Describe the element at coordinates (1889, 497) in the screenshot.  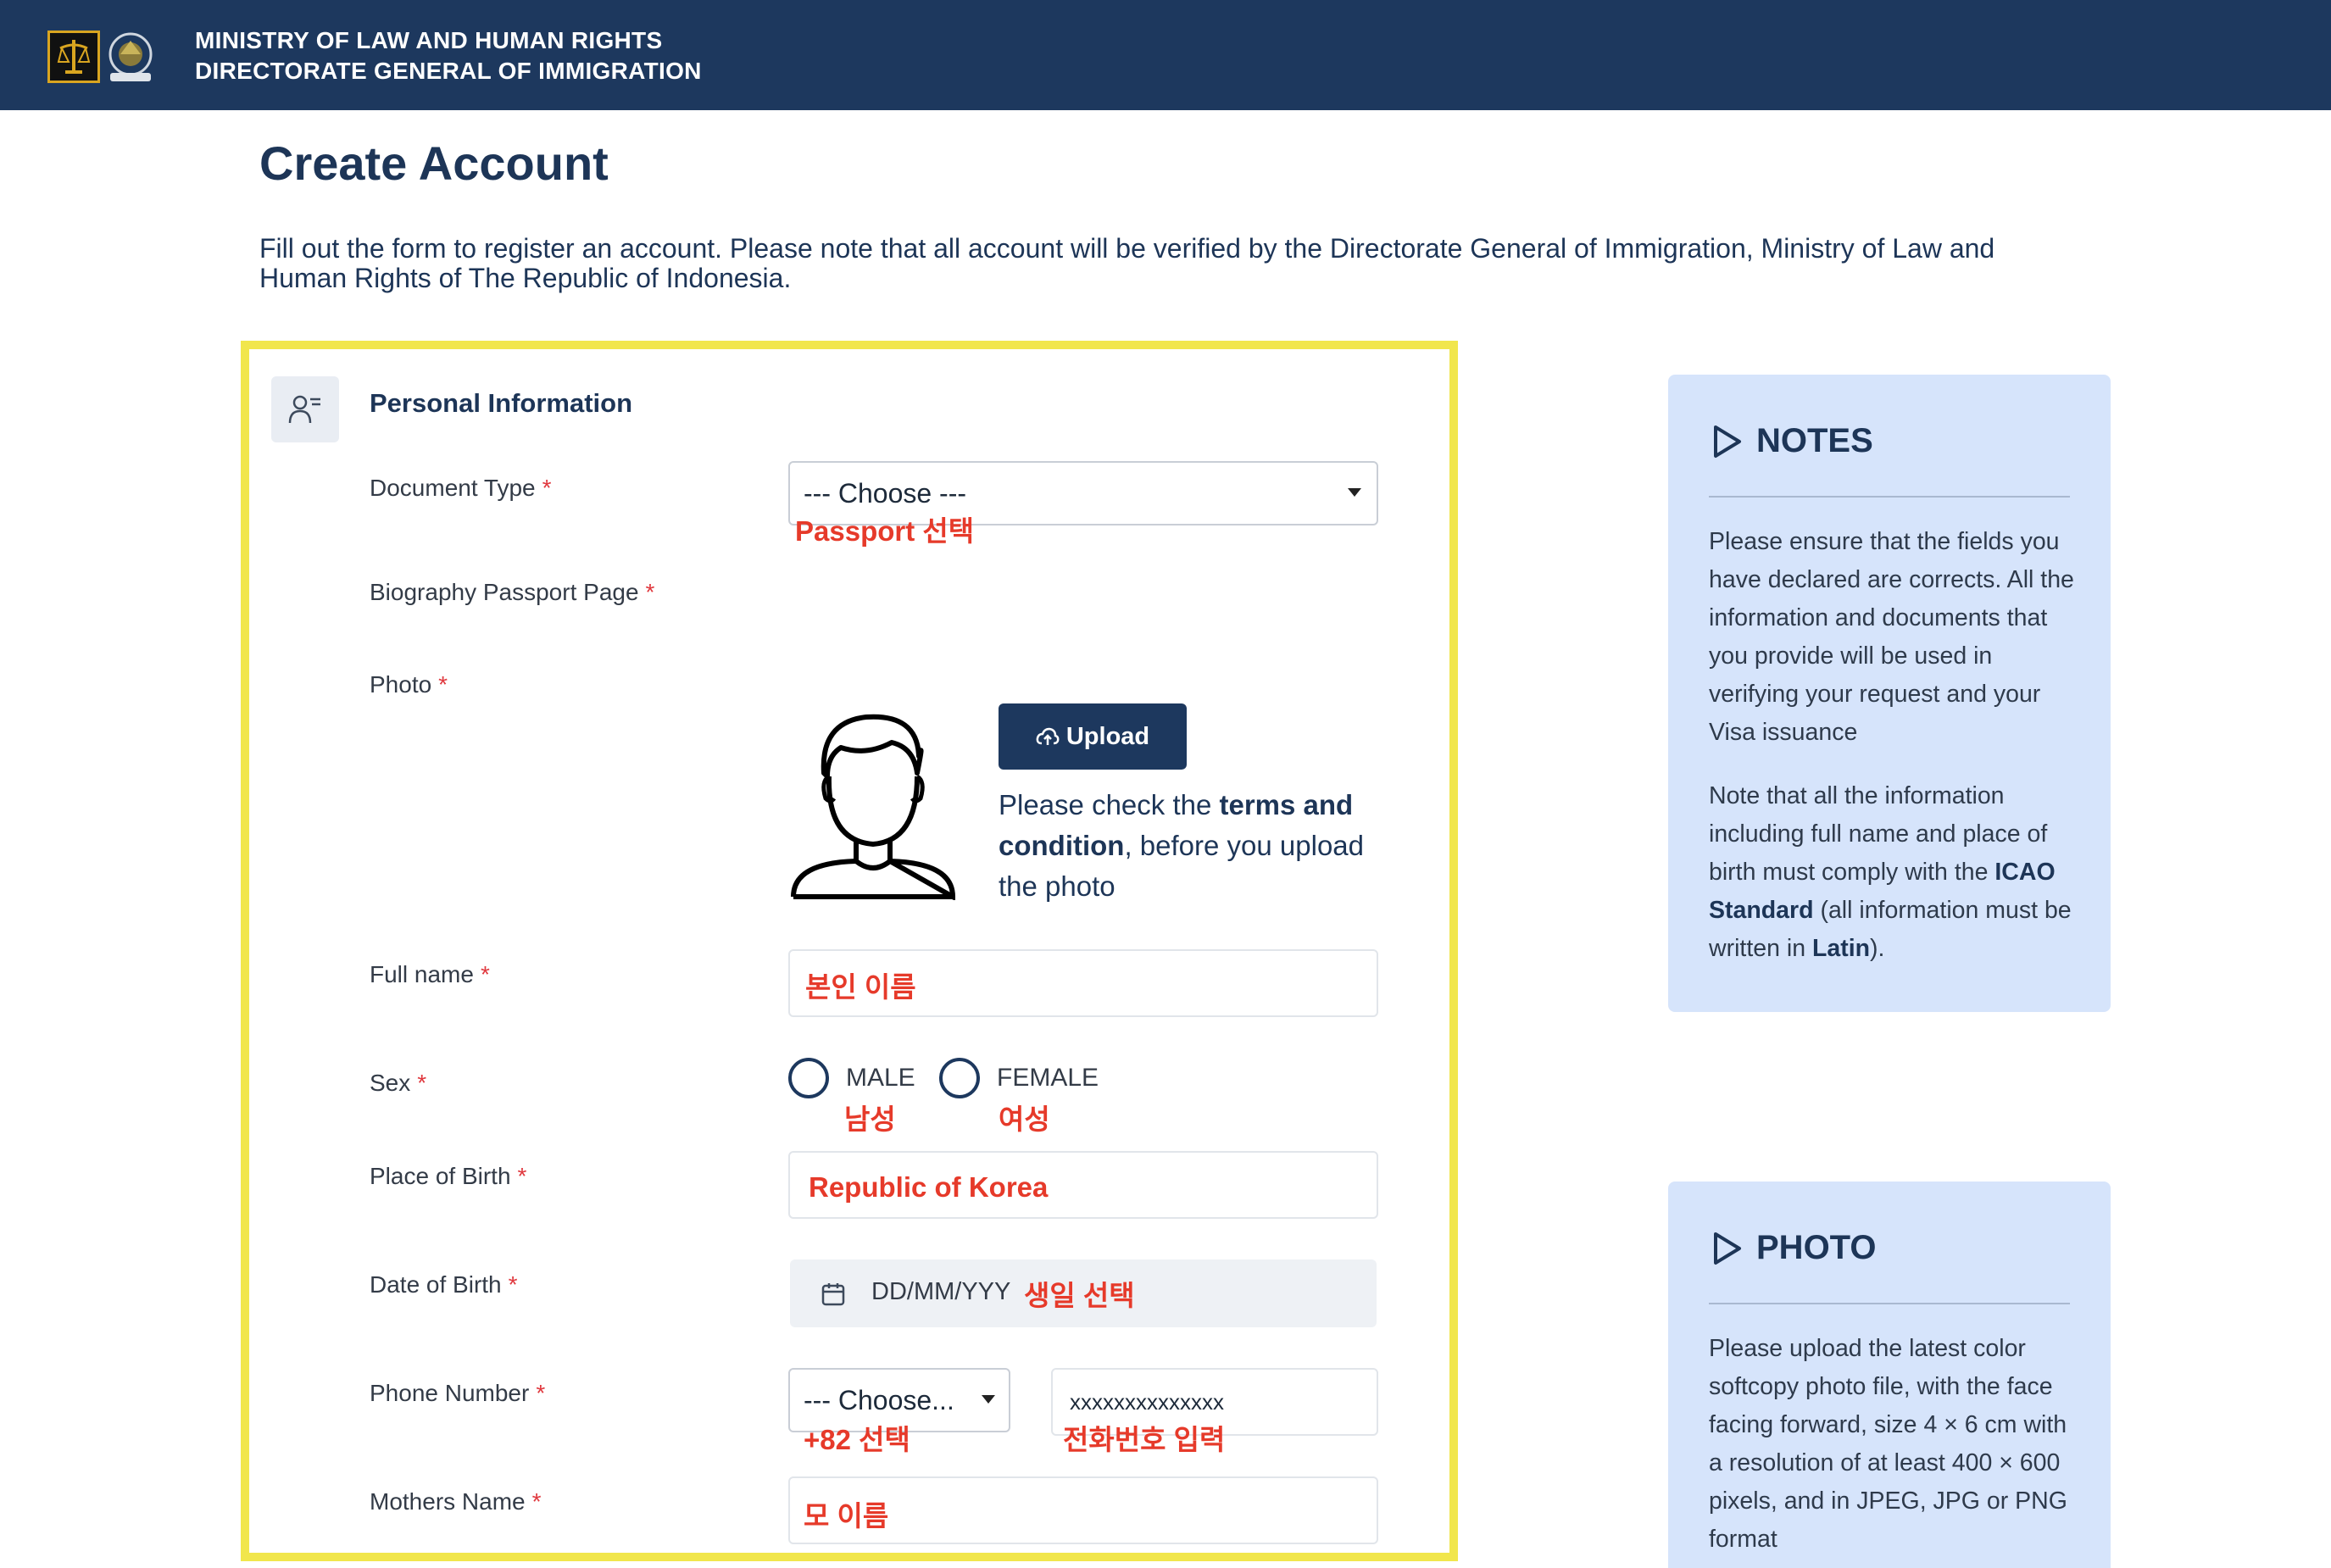
I see `notes-divider` at that location.